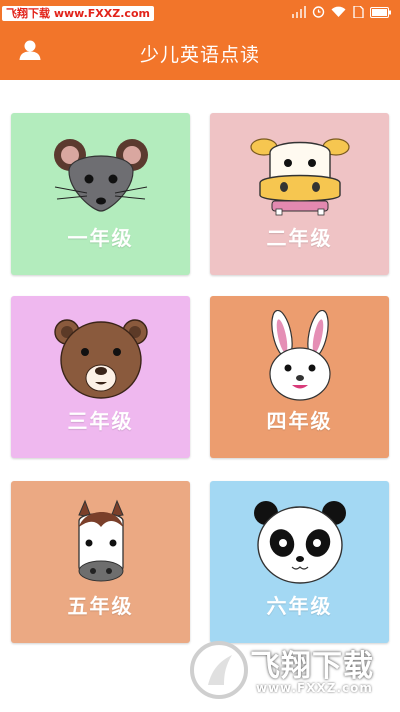 This screenshot has height=712, width=400. Describe the element at coordinates (78, 13) in the screenshot. I see `watermark-badge: 飞翔下载 www.FXXZ.com` at that location.